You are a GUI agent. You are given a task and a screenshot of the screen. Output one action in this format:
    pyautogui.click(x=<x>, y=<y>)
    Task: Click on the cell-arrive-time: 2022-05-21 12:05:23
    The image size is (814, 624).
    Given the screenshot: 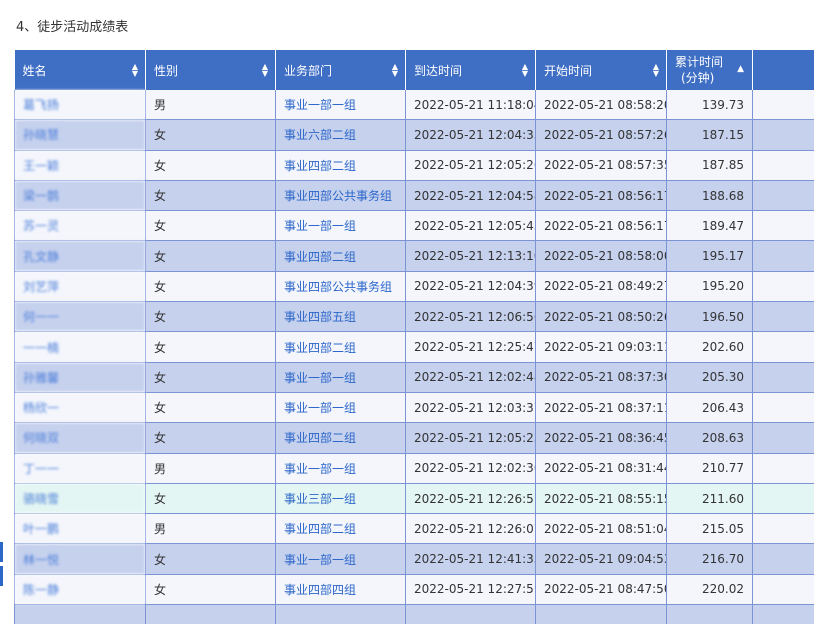 What is the action you would take?
    pyautogui.click(x=470, y=438)
    